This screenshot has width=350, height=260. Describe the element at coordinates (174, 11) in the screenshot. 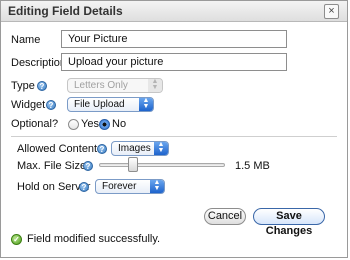

I see `dialog-titlebar: Editing Field Details ×` at that location.